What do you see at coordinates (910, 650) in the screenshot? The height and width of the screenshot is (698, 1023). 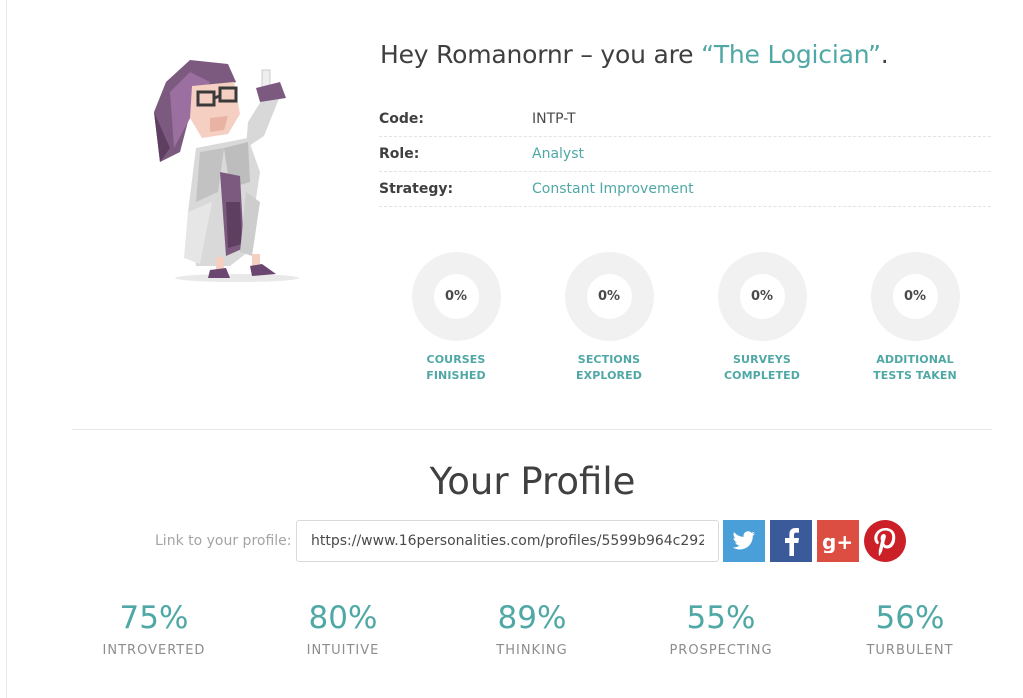 I see `trait-name: TURBULENT` at bounding box center [910, 650].